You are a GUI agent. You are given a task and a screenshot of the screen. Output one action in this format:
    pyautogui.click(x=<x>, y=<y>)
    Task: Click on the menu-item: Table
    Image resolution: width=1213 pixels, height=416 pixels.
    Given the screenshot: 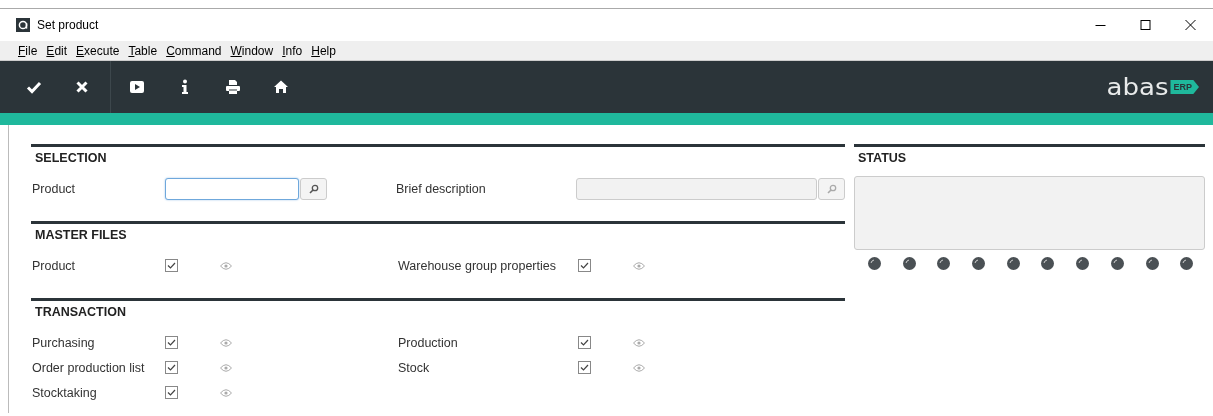 What is the action you would take?
    pyautogui.click(x=143, y=50)
    